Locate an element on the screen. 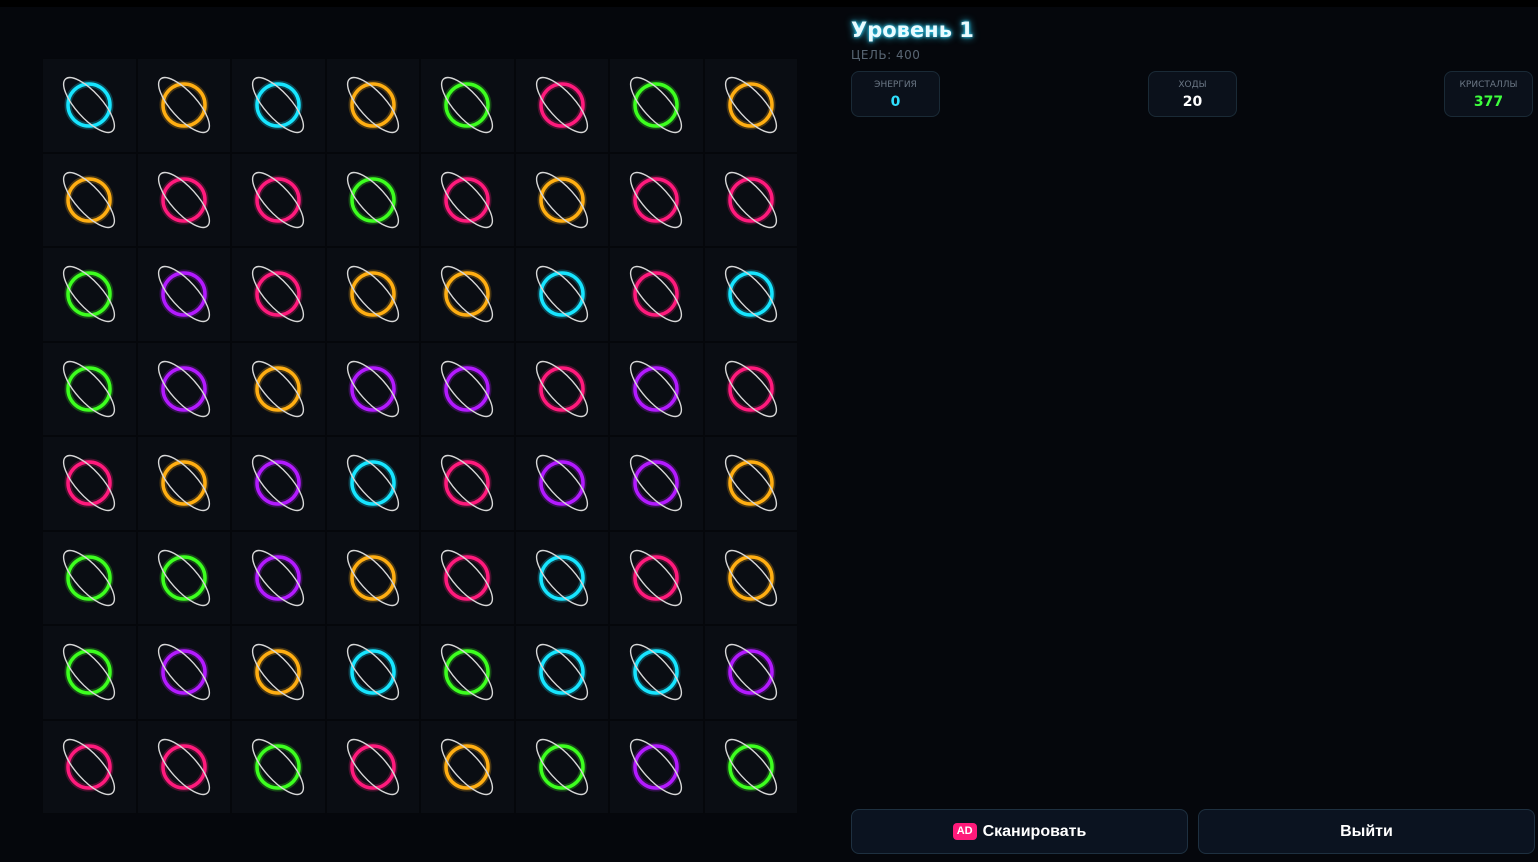 This screenshot has height=862, width=1538. moves-label: ХОДЫ is located at coordinates (1192, 85).